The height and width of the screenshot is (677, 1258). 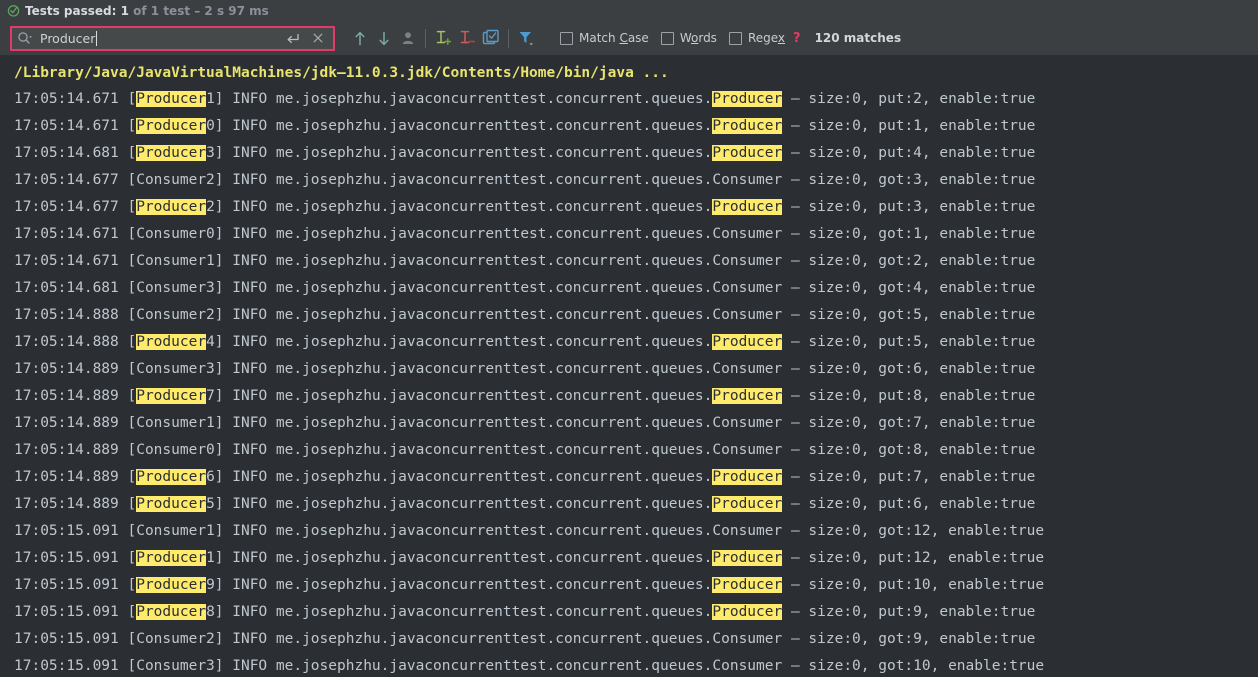 I want to click on person-silhouette-icon, so click(x=408, y=38).